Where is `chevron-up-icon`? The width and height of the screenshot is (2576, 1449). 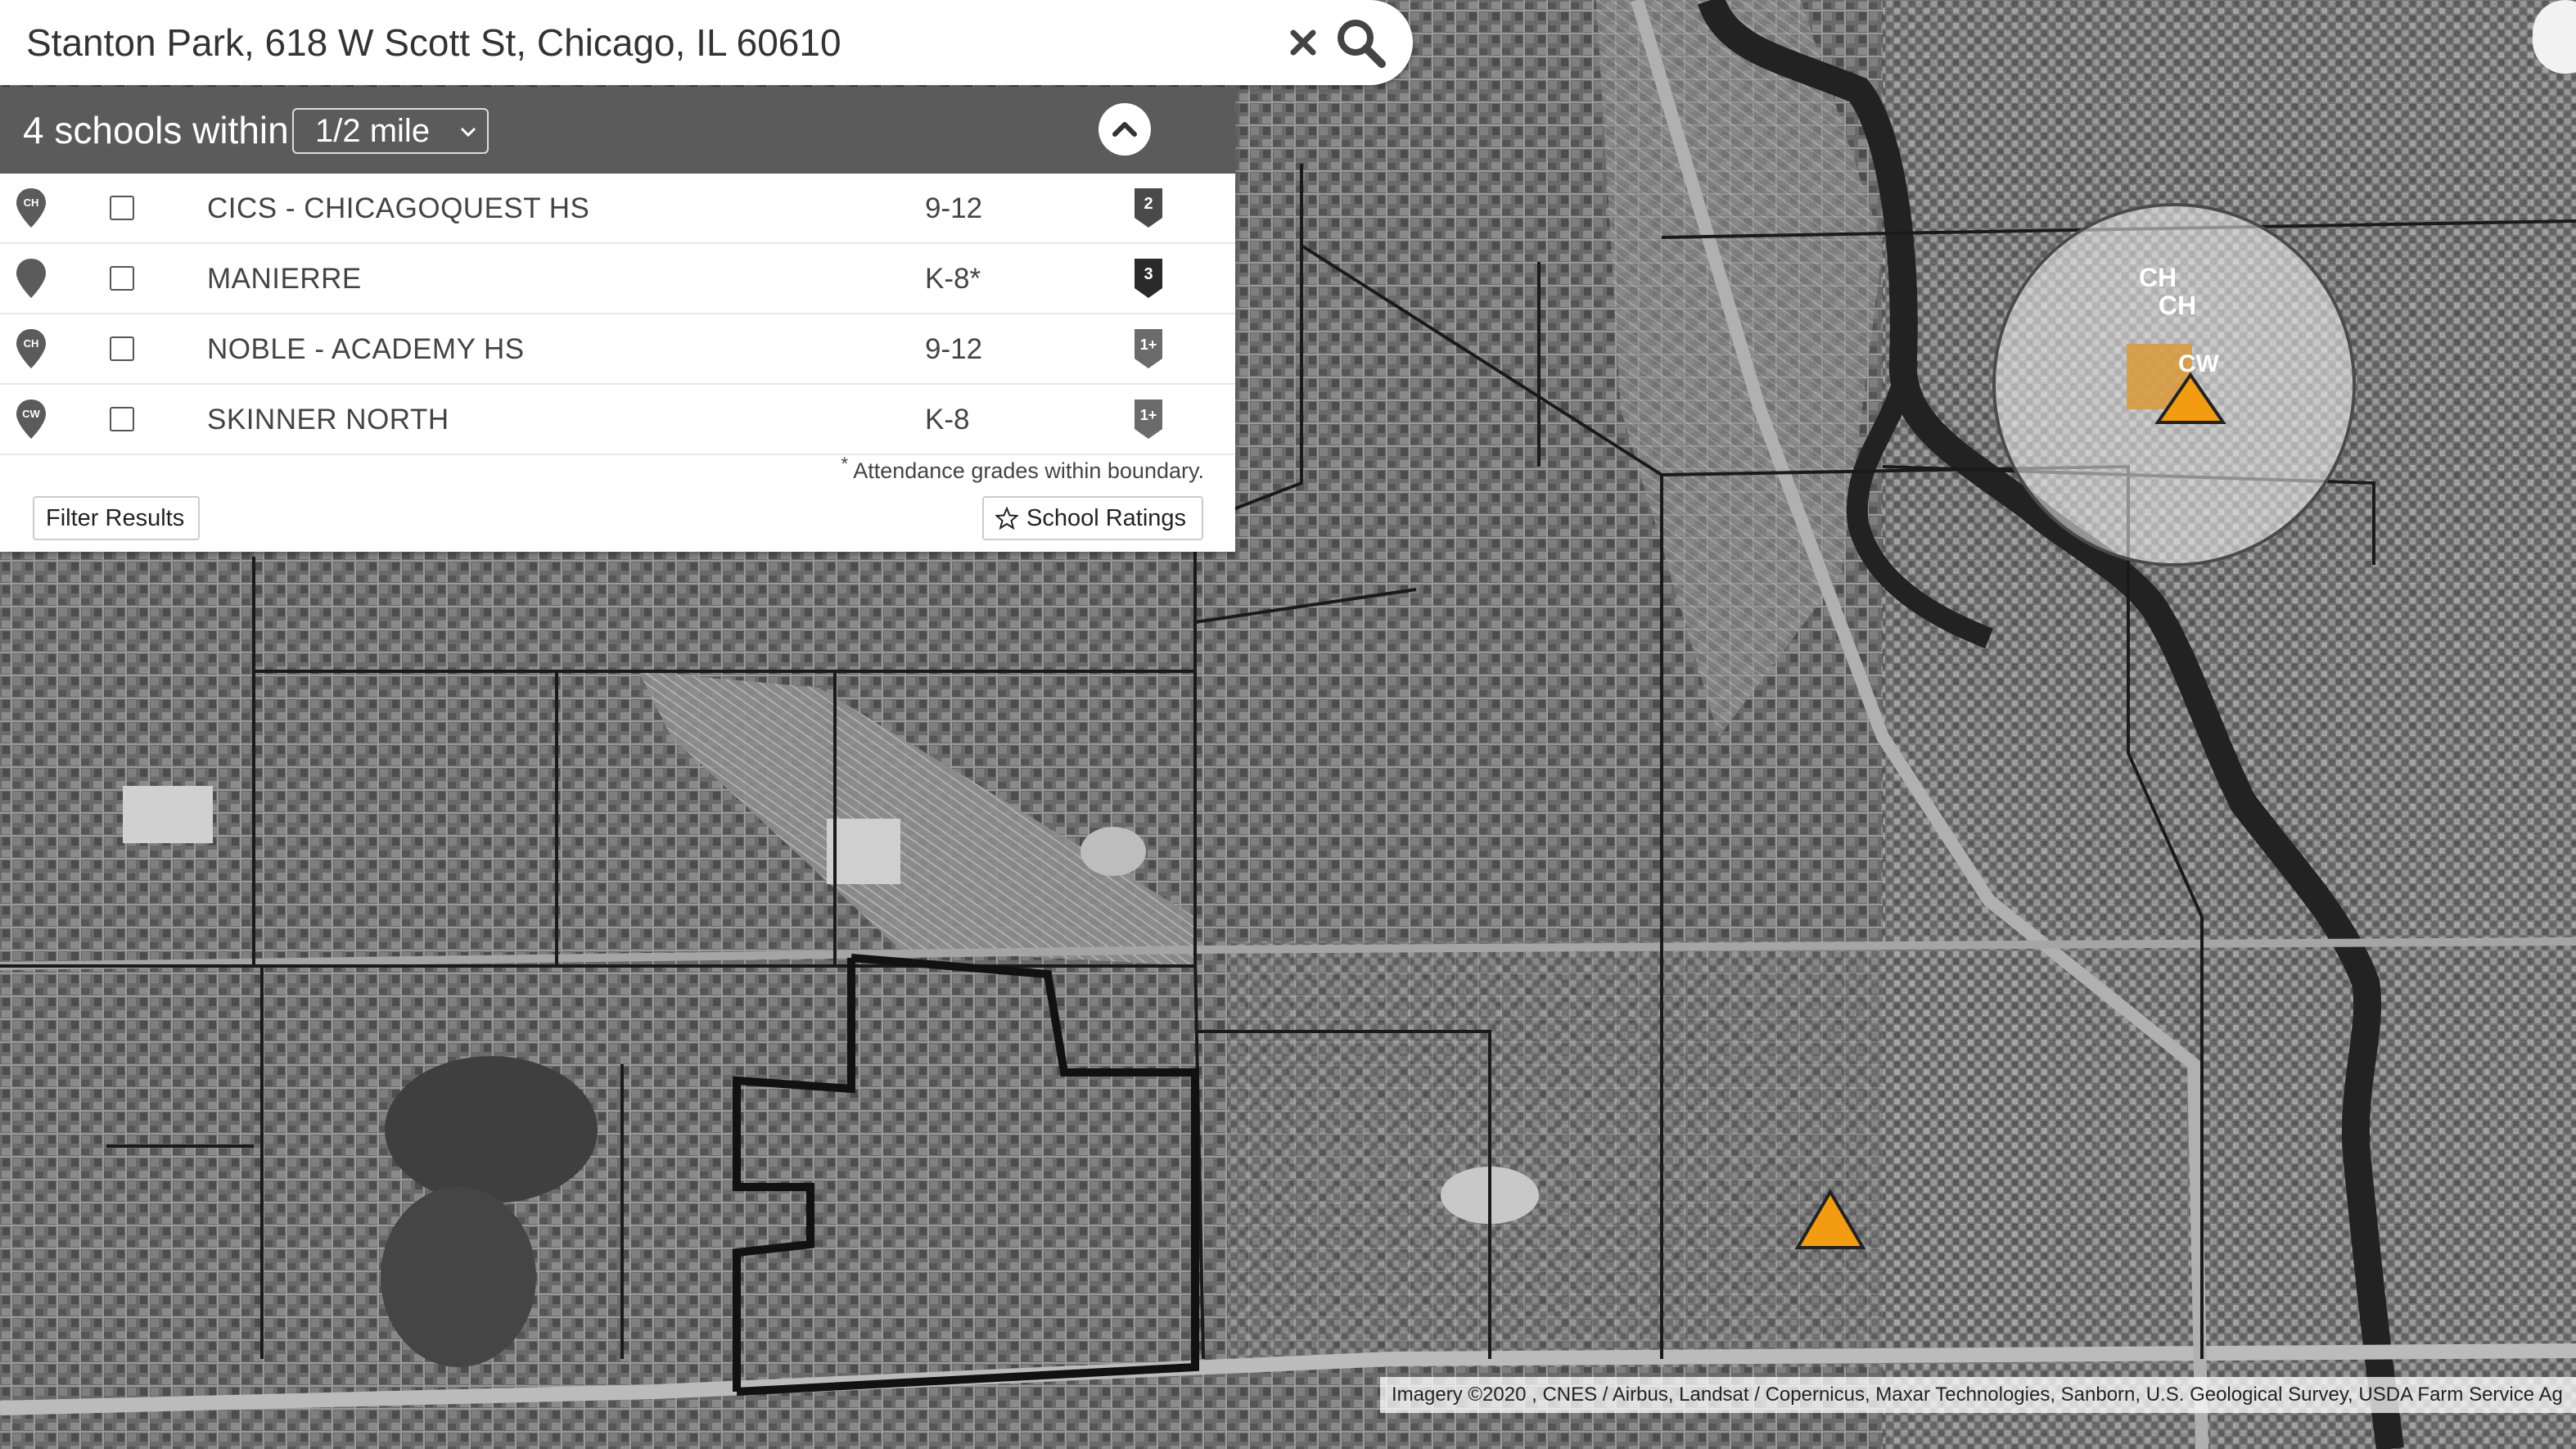
chevron-up-icon is located at coordinates (1124, 129).